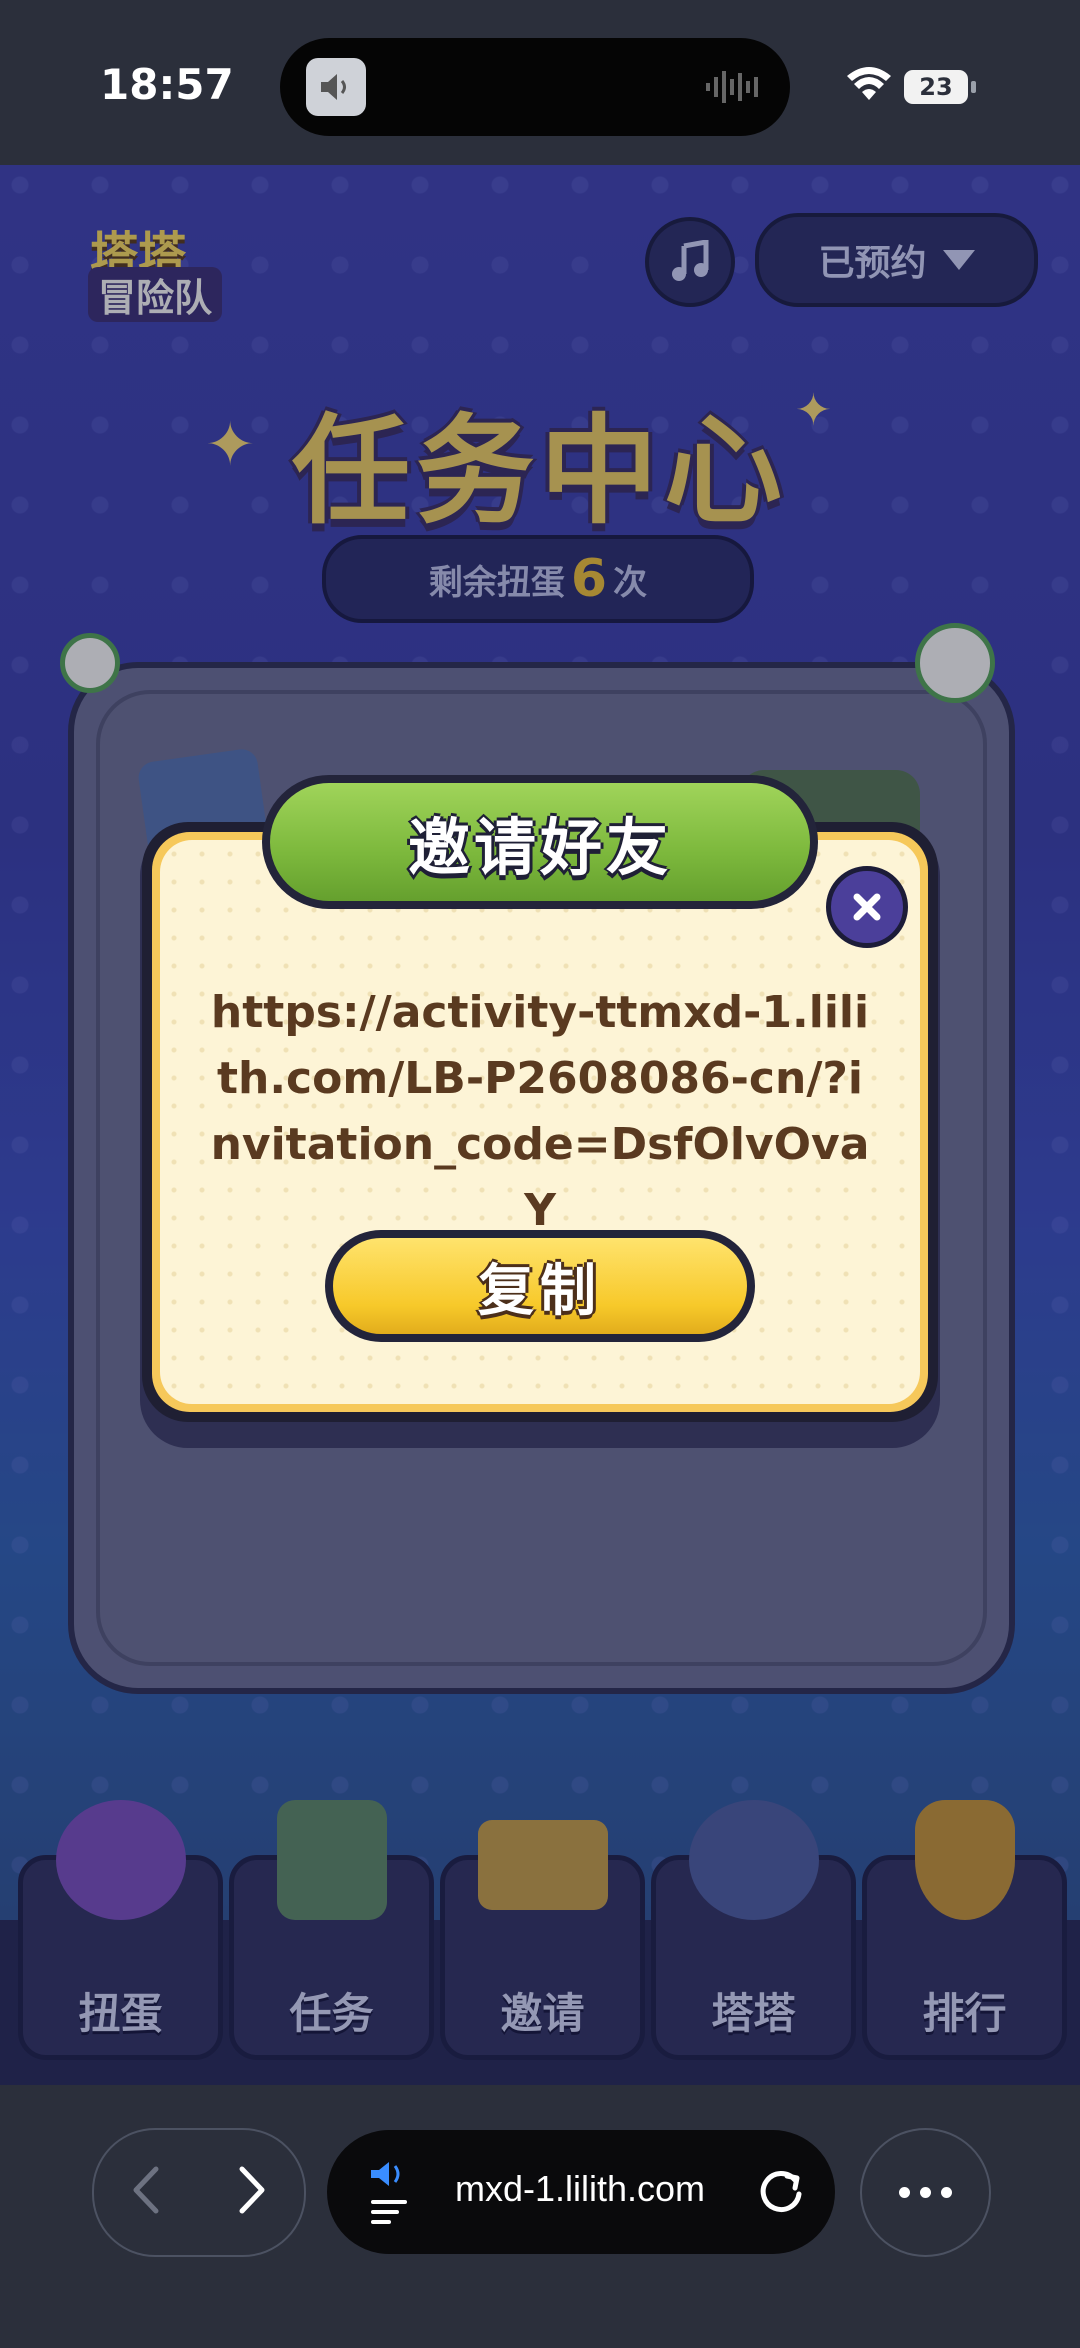  Describe the element at coordinates (540, 1291) in the screenshot. I see `copy-label: 复制` at that location.